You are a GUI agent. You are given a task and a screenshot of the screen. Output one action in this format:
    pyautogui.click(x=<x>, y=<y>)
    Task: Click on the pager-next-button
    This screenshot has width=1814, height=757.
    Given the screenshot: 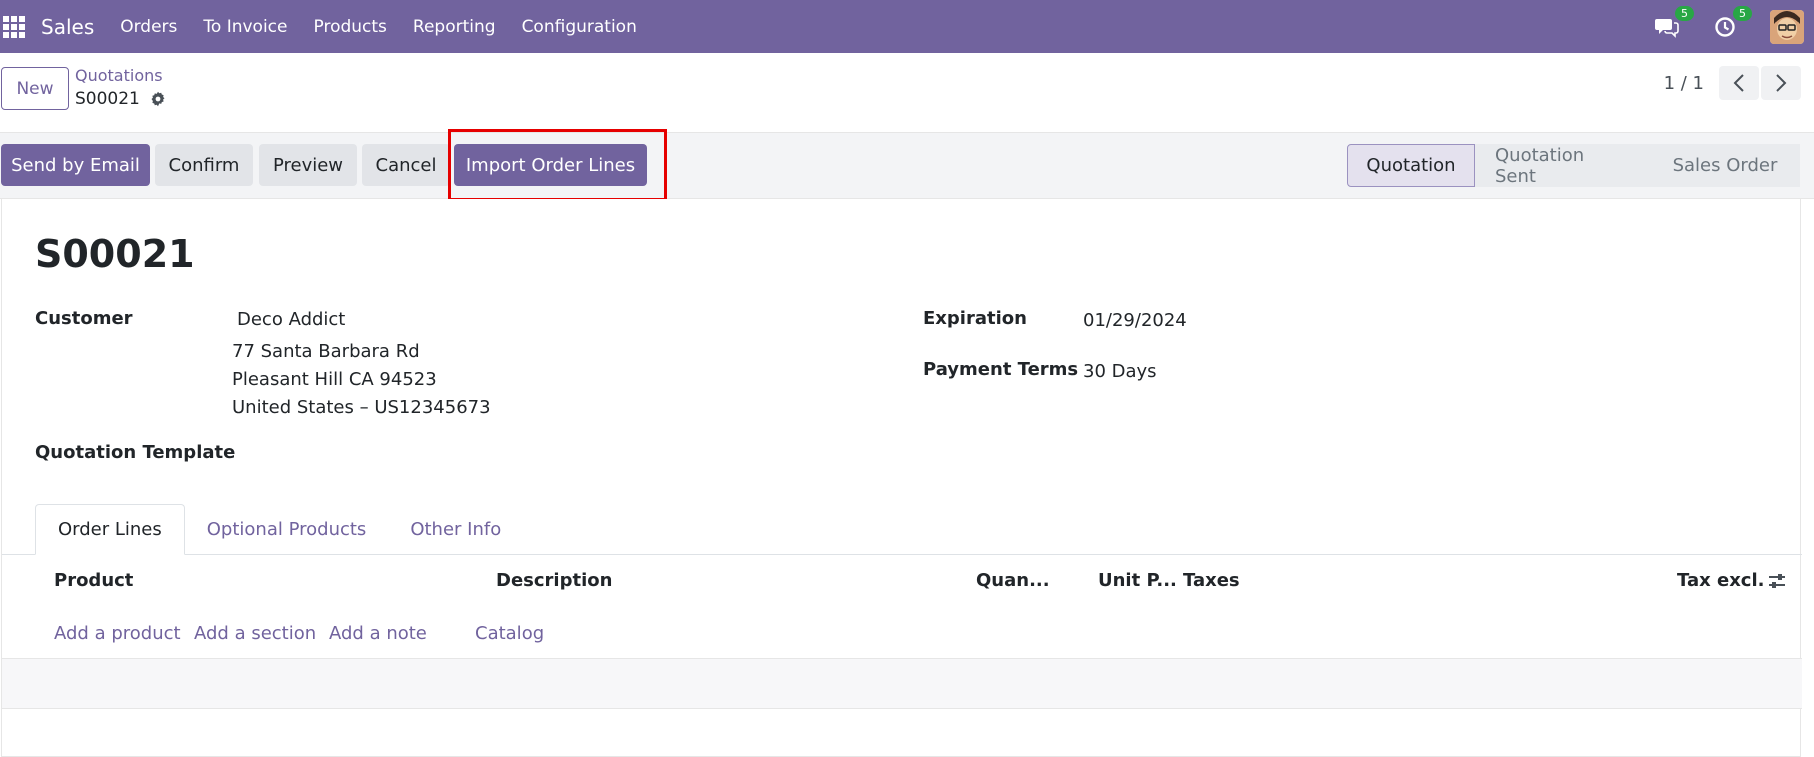 What is the action you would take?
    pyautogui.click(x=1781, y=83)
    